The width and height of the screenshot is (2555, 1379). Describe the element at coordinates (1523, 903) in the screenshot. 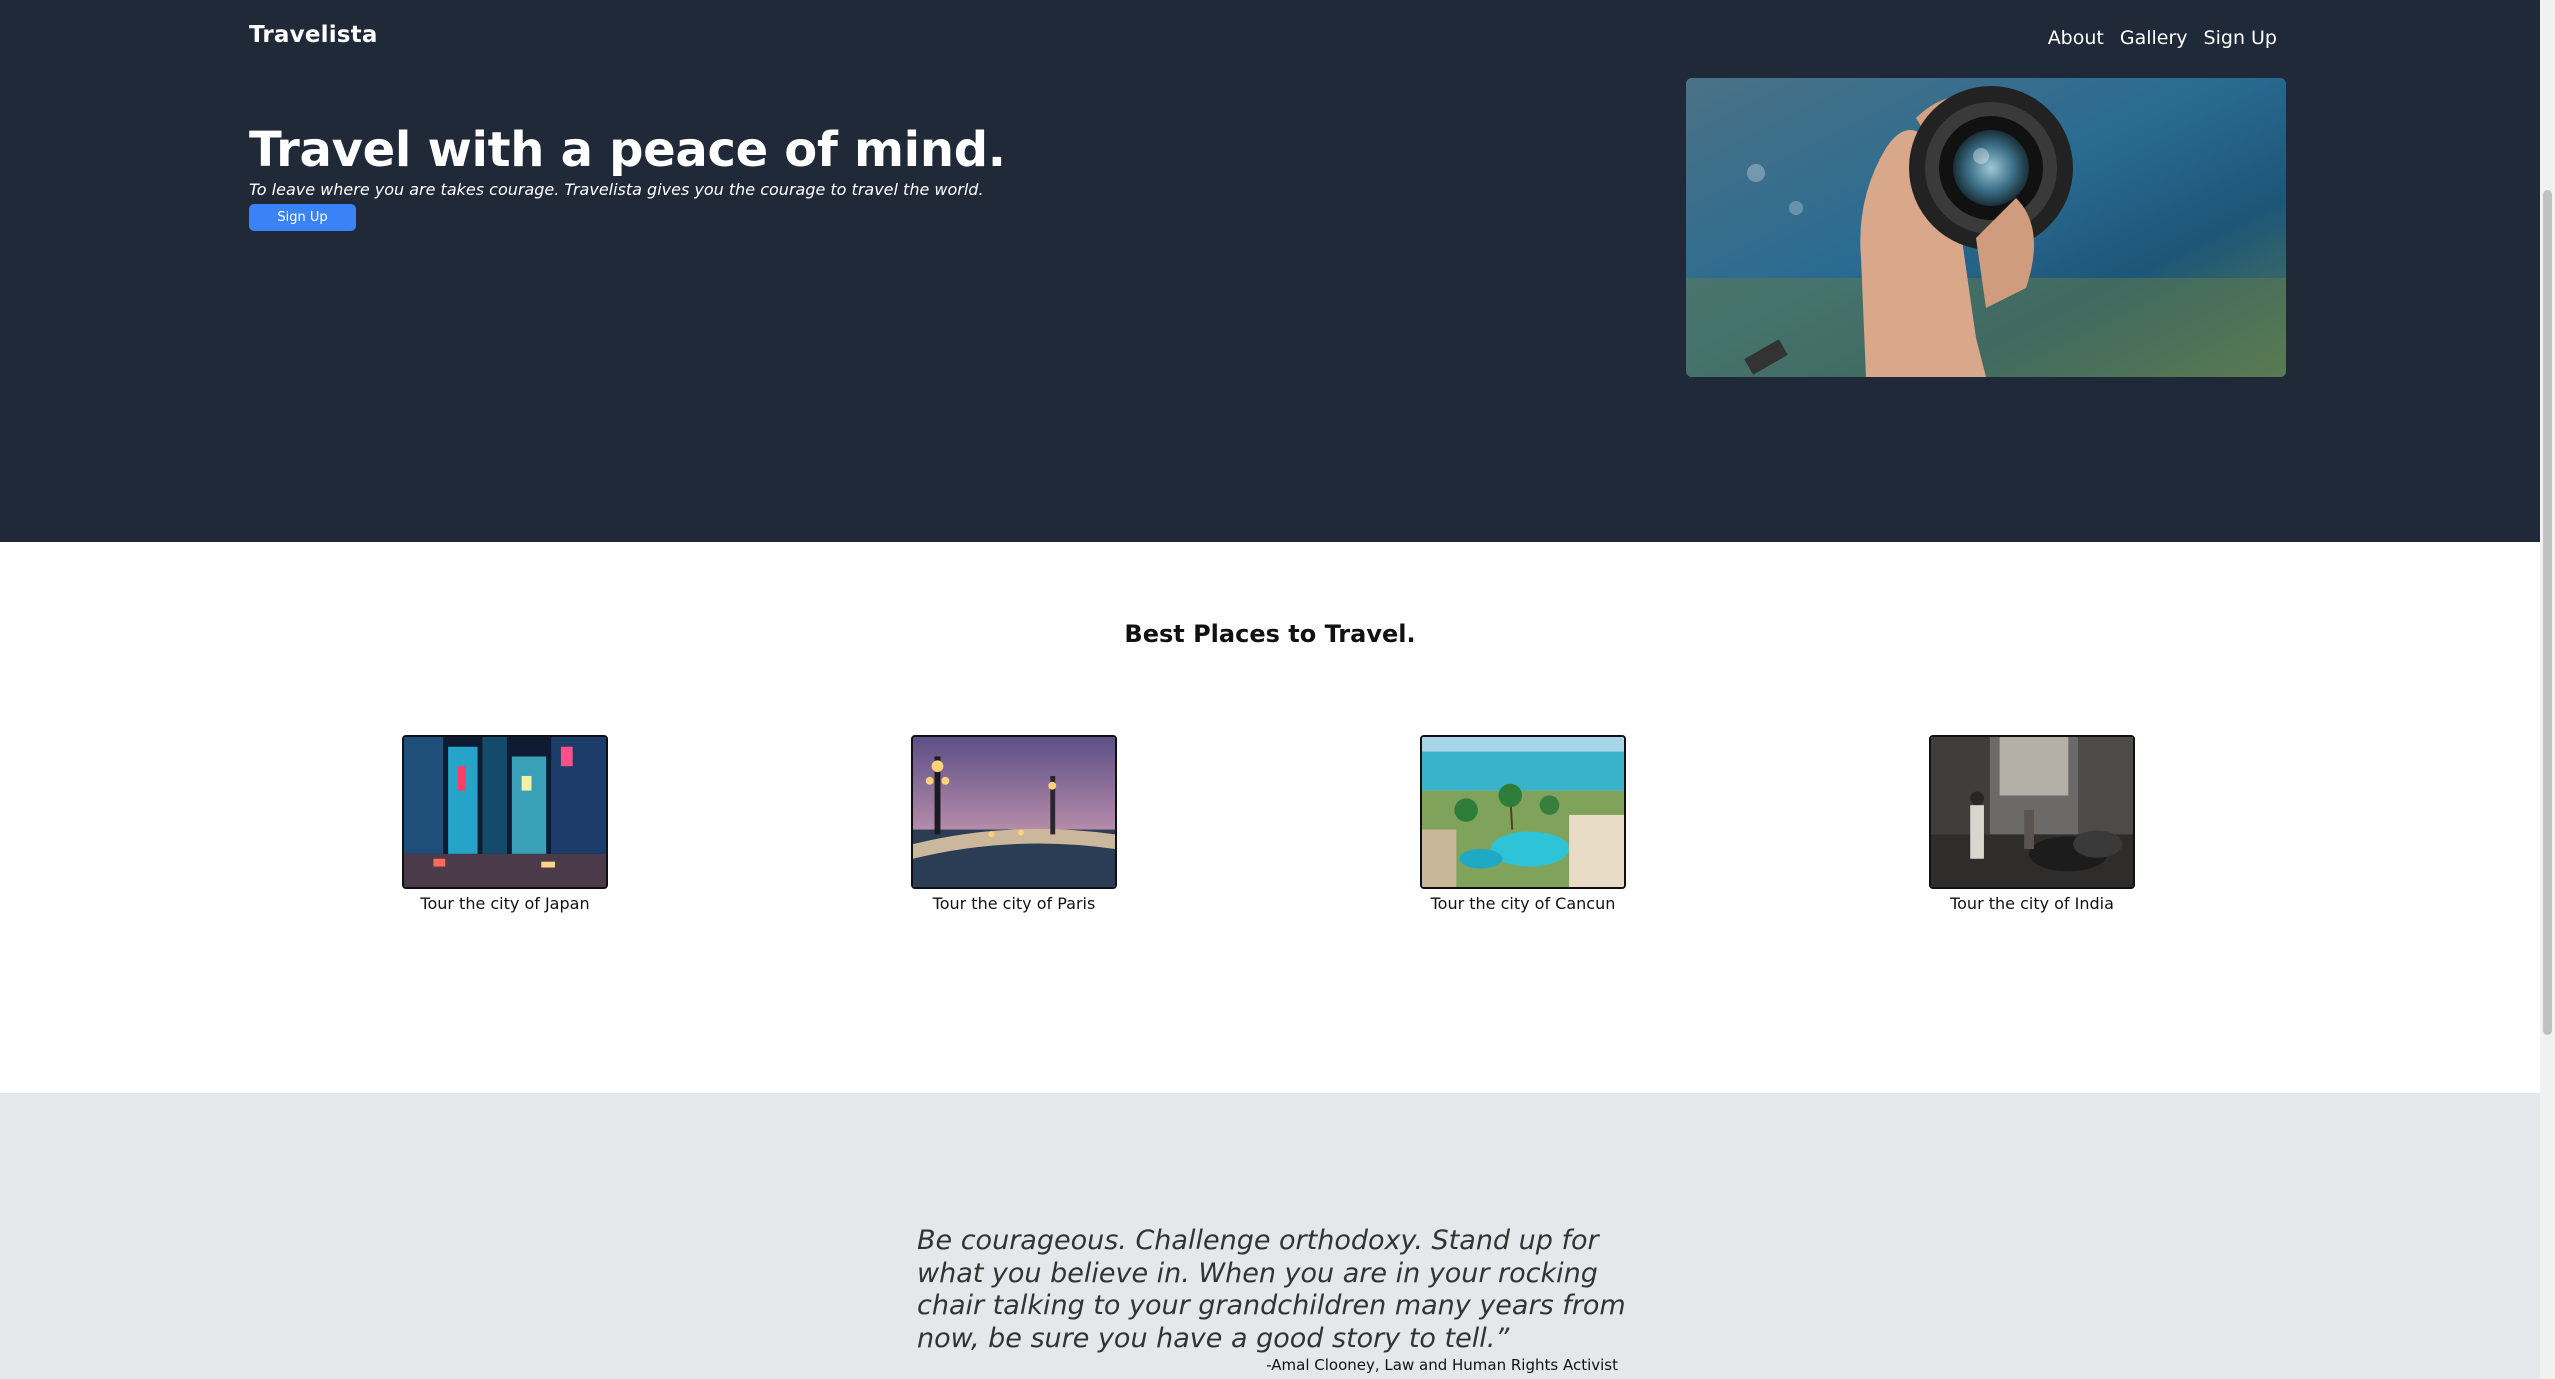

I see `cancun-label: Tour the city of Cancun` at that location.